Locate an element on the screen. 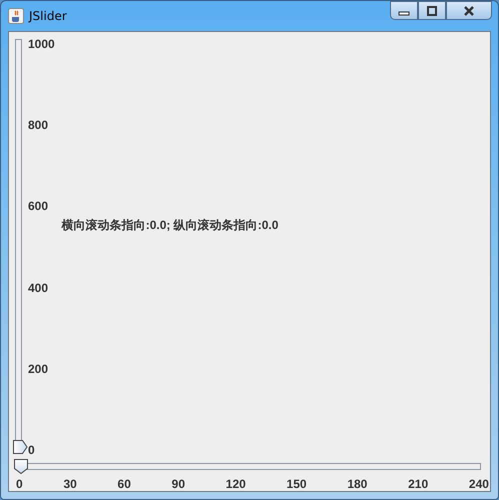 This screenshot has width=499, height=500. tick-label: 120 is located at coordinates (236, 484).